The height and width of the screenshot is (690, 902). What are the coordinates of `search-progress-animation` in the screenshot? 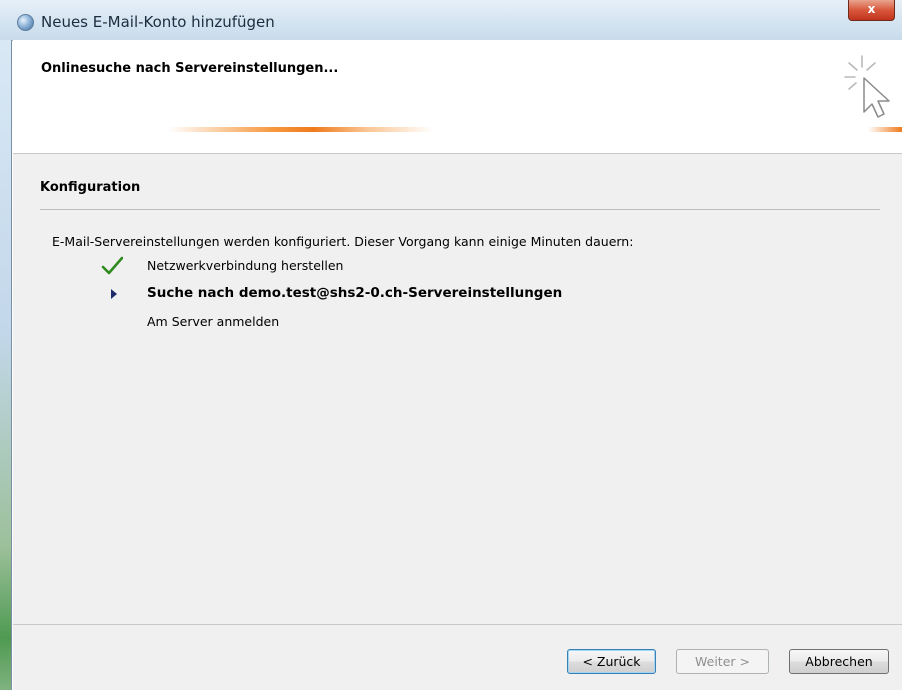 It's located at (300, 129).